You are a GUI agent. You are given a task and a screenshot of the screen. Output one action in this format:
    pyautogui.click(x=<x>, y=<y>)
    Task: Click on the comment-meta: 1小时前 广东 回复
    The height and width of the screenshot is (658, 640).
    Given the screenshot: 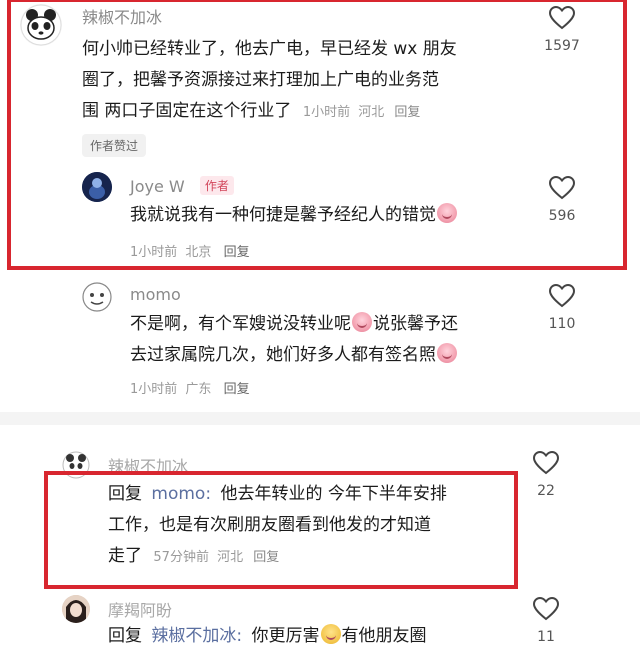 What is the action you would take?
    pyautogui.click(x=190, y=387)
    